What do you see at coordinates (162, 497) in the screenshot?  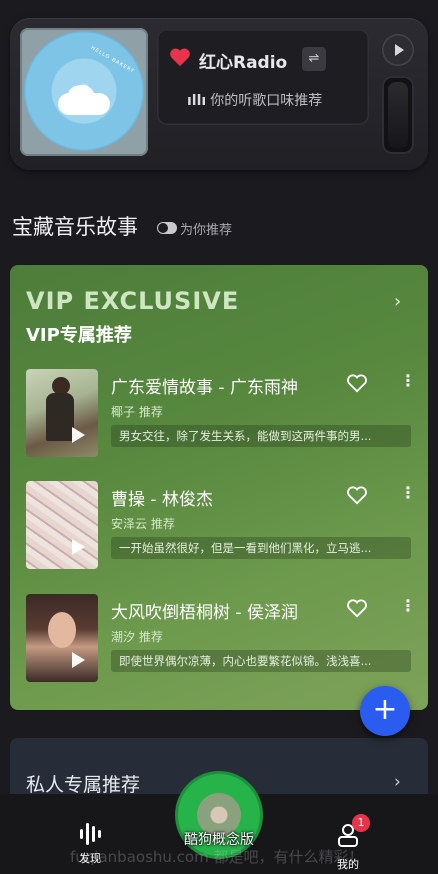 I see `song-title: 曹操 - 林俊杰` at bounding box center [162, 497].